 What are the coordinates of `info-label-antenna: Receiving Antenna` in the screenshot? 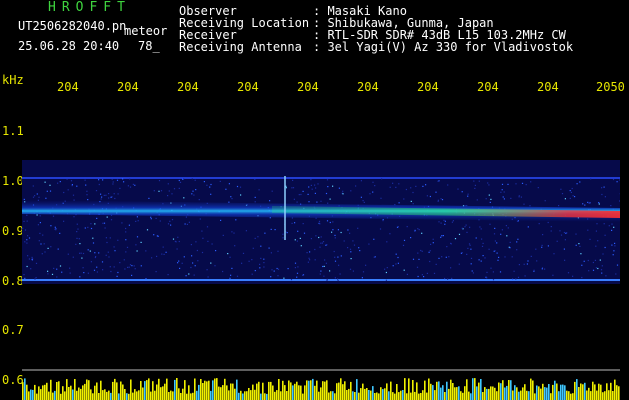 It's located at (240, 47).